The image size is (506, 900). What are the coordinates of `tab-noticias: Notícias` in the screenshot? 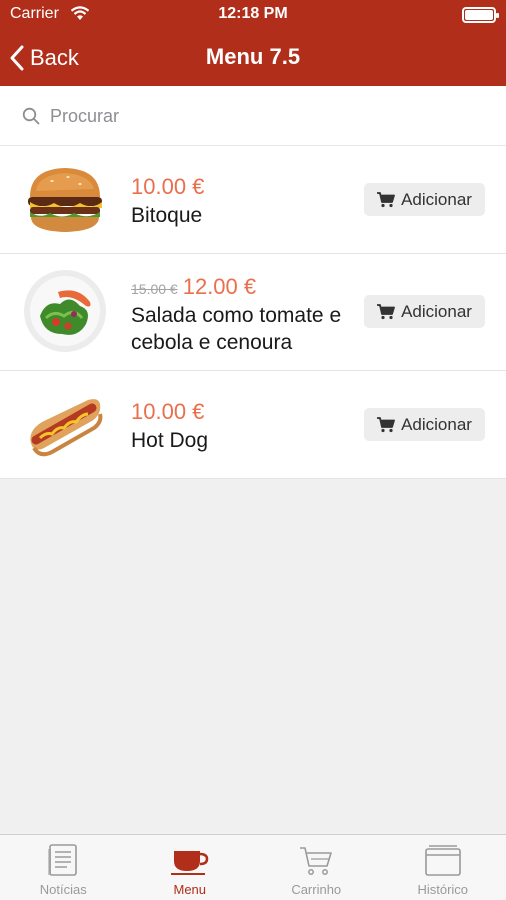 It's located at (63, 867).